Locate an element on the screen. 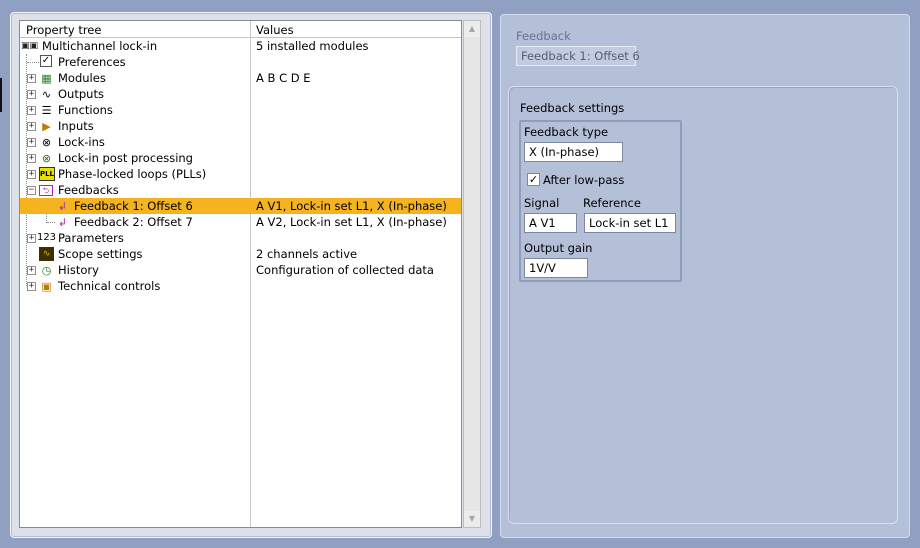 The height and width of the screenshot is (548, 920). reference-label: Reference is located at coordinates (612, 203).